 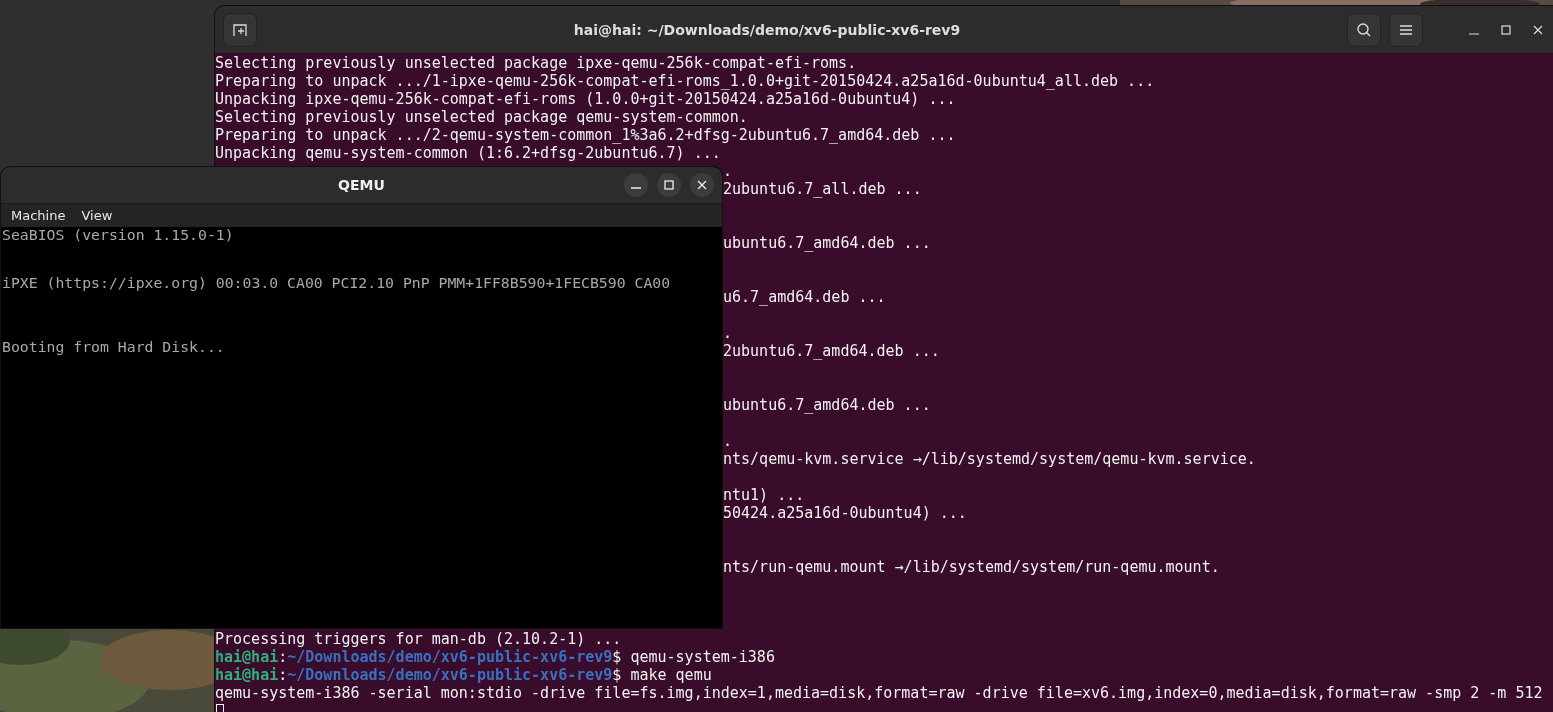 I want to click on menu-item: View, so click(x=97, y=215).